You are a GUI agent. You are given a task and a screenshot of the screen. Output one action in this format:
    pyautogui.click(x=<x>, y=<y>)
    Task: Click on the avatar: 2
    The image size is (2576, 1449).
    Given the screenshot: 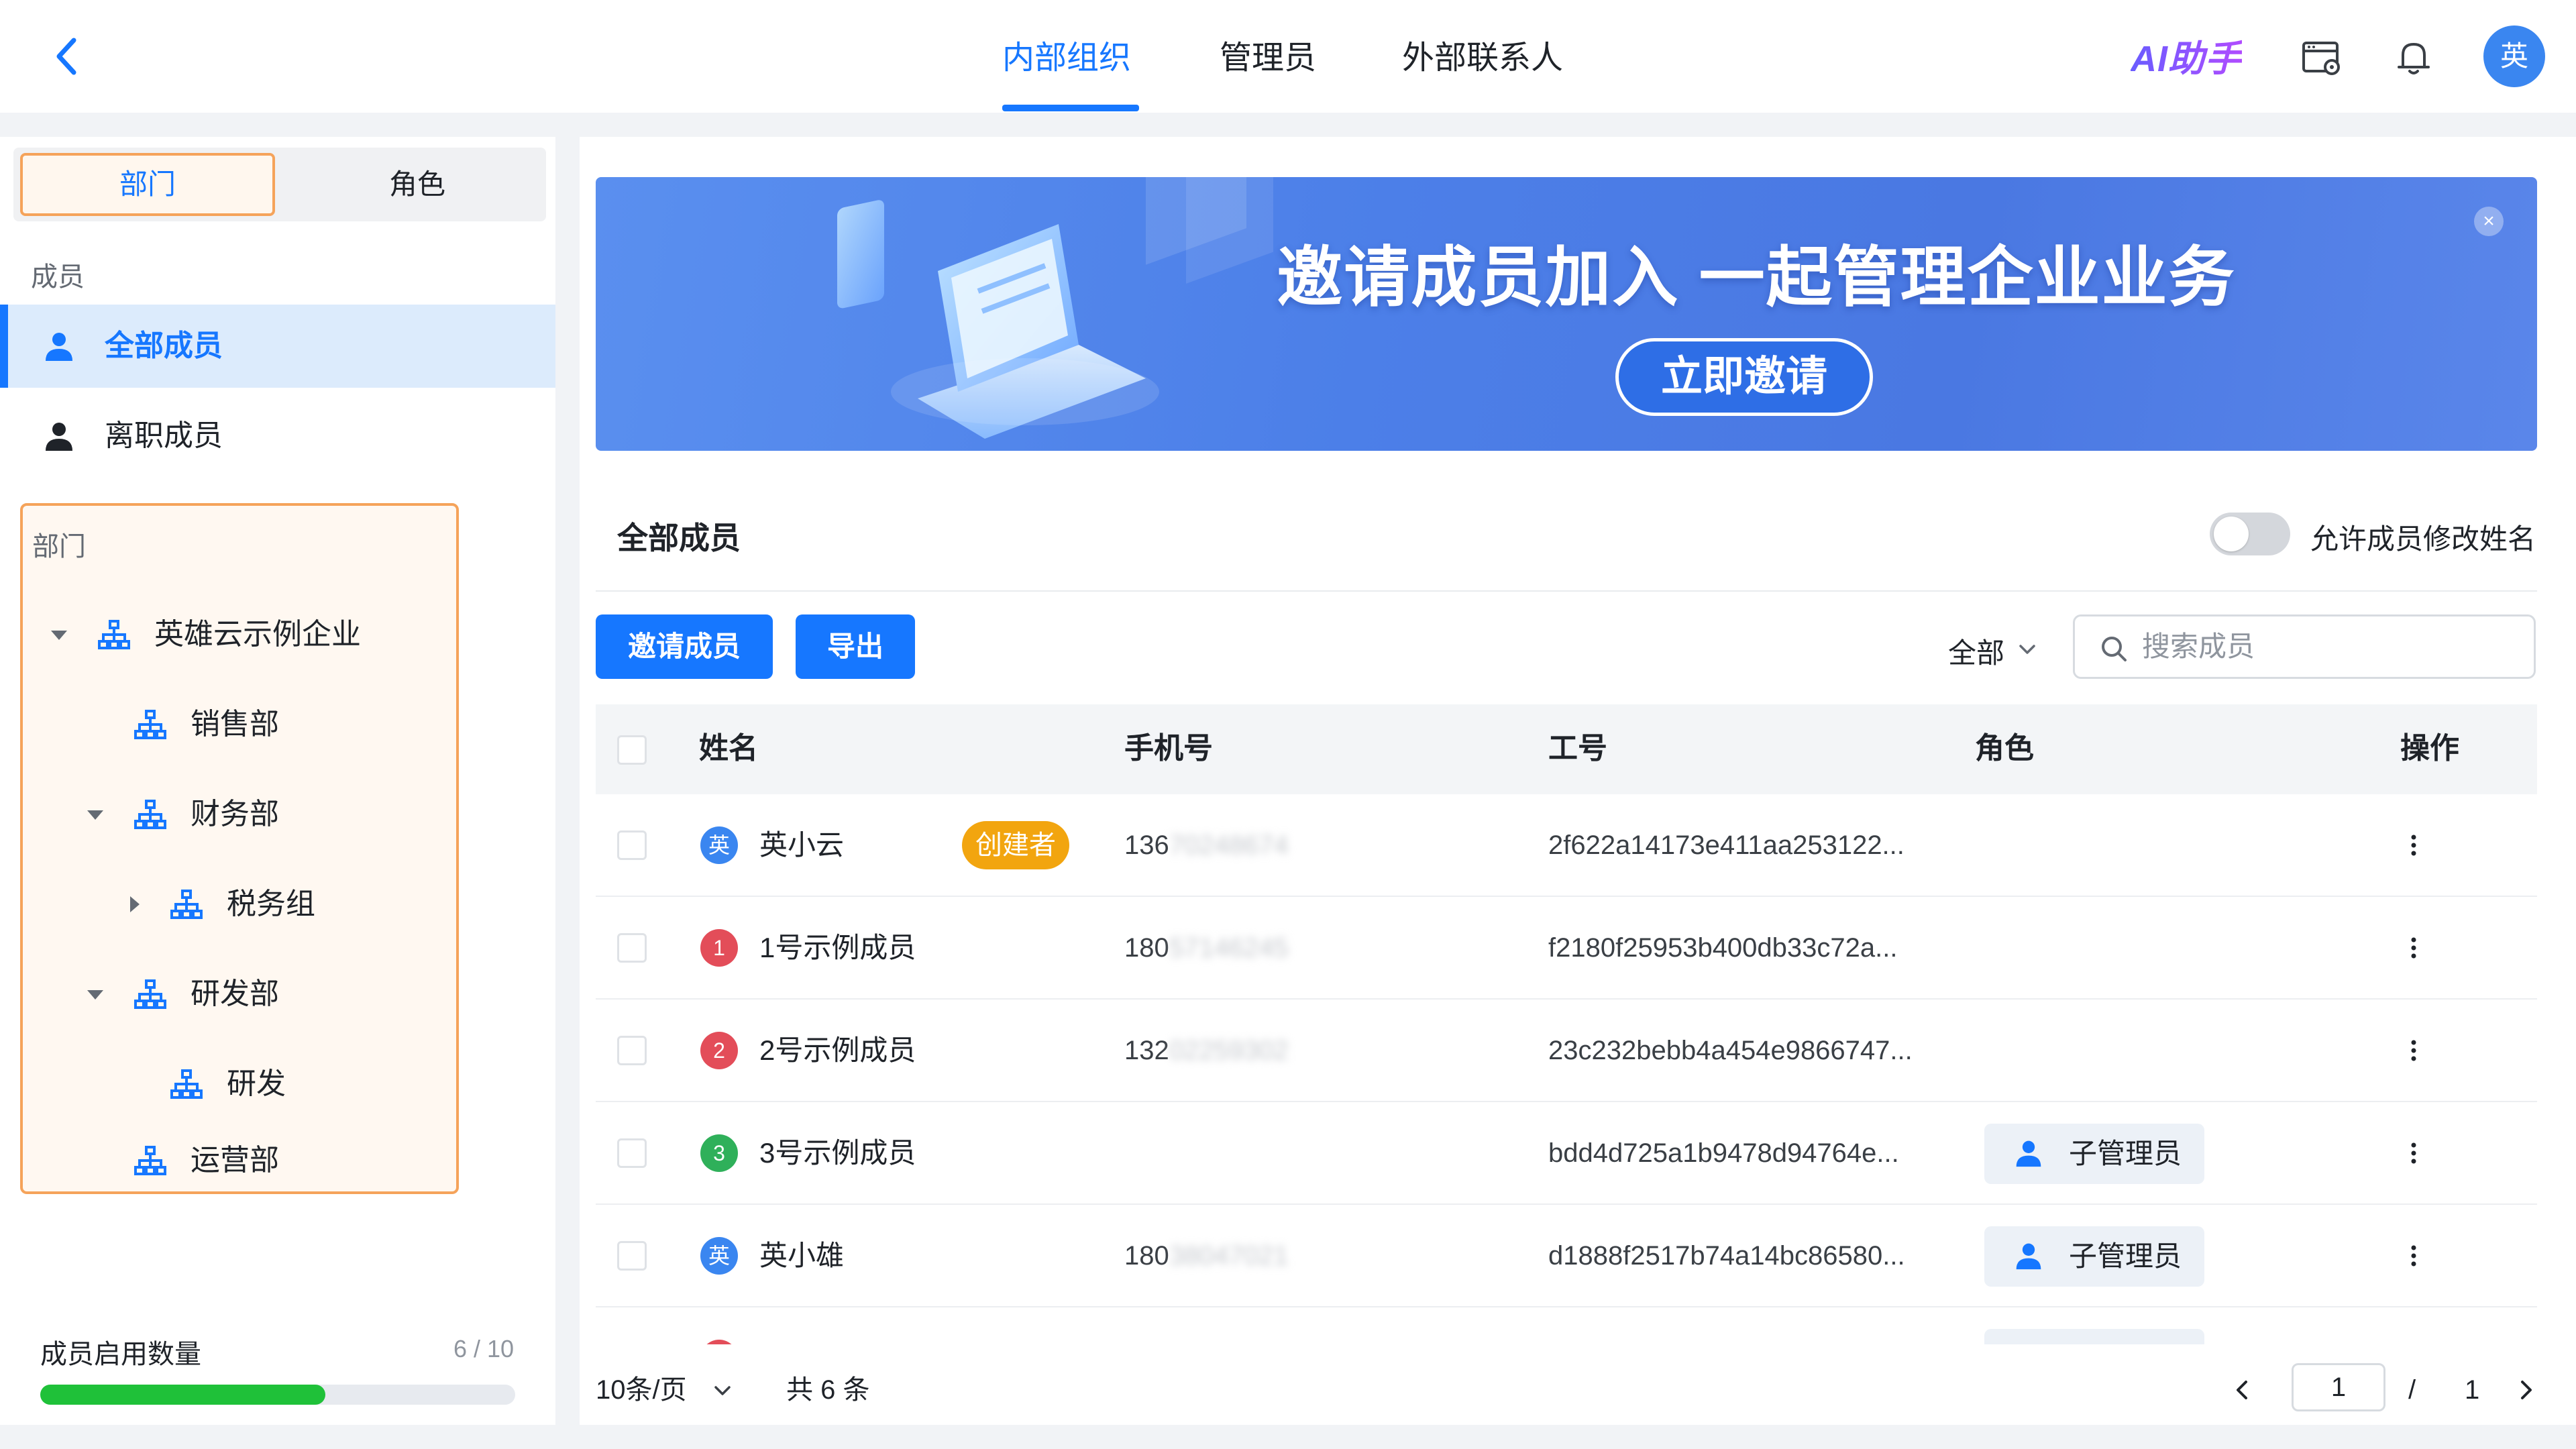 What is the action you would take?
    pyautogui.click(x=719, y=1050)
    